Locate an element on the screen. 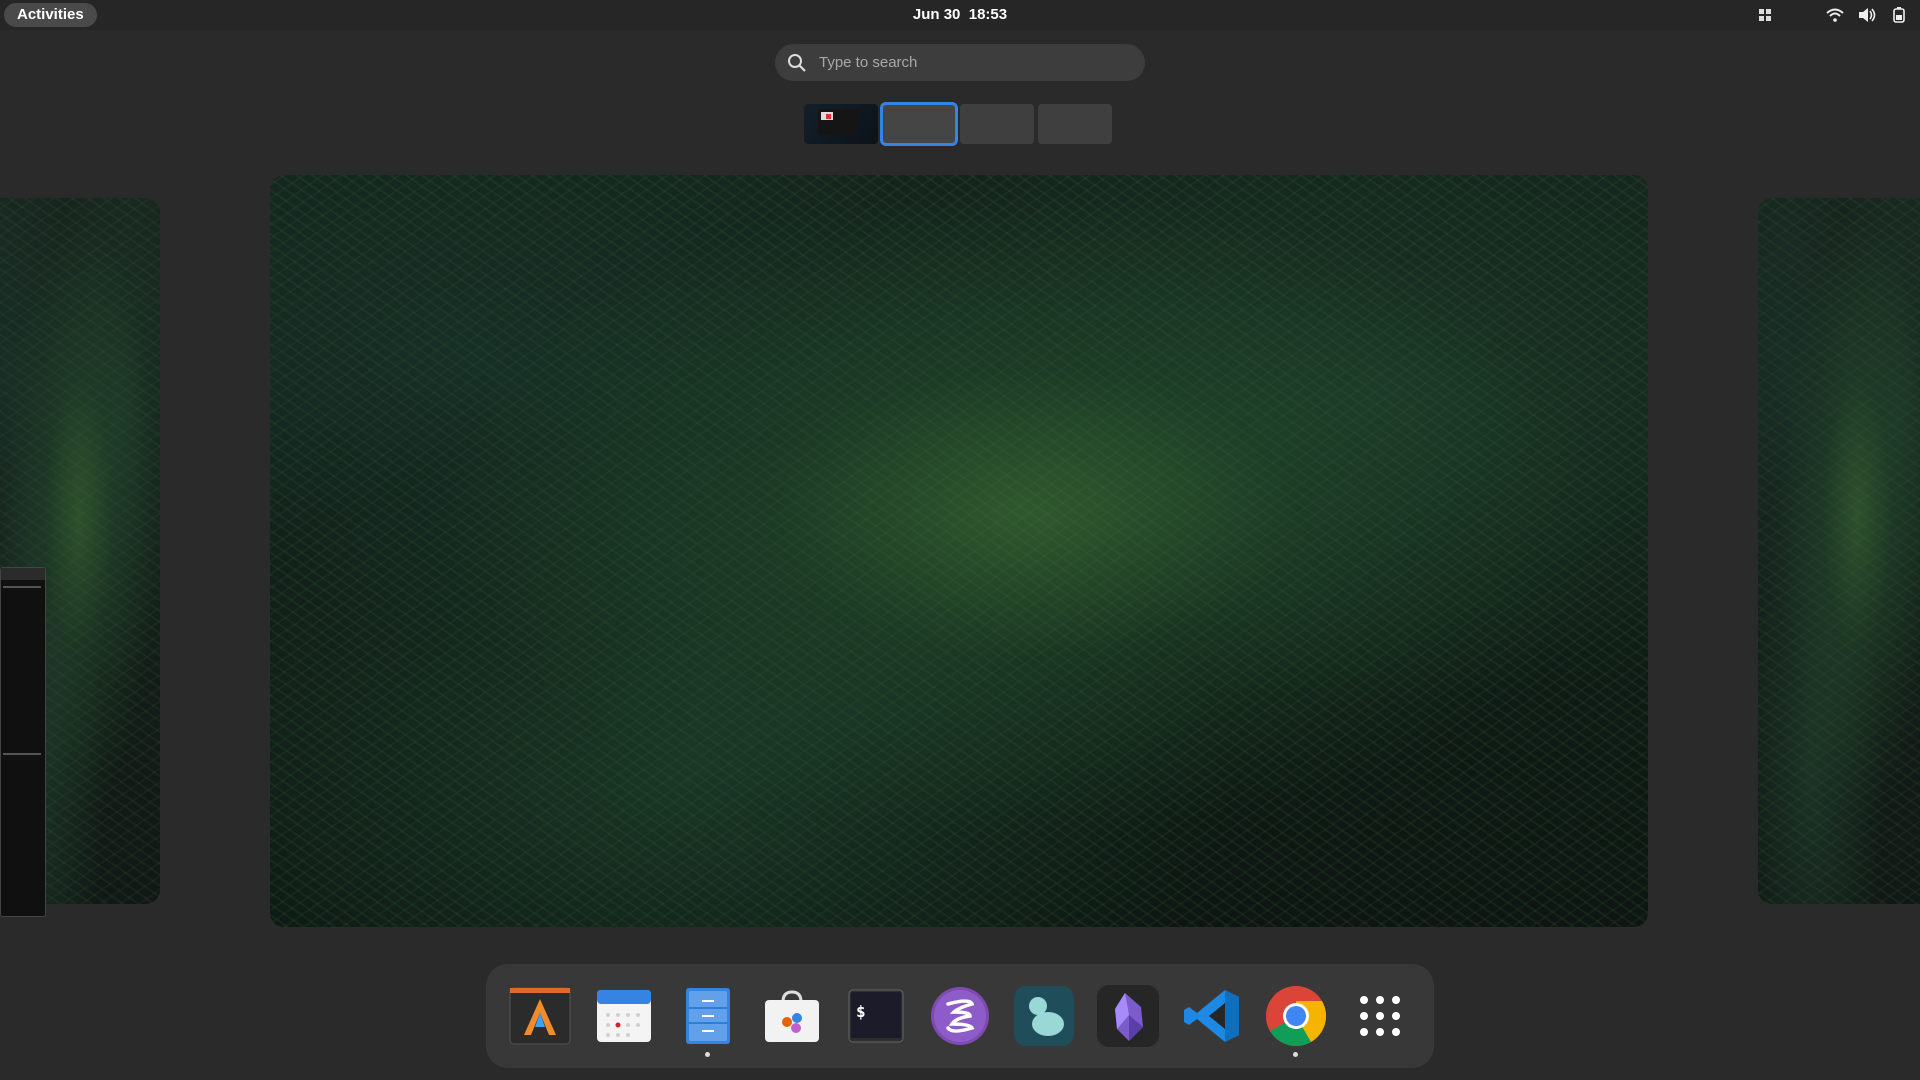  clock-date: Jun 30 is located at coordinates (936, 14).